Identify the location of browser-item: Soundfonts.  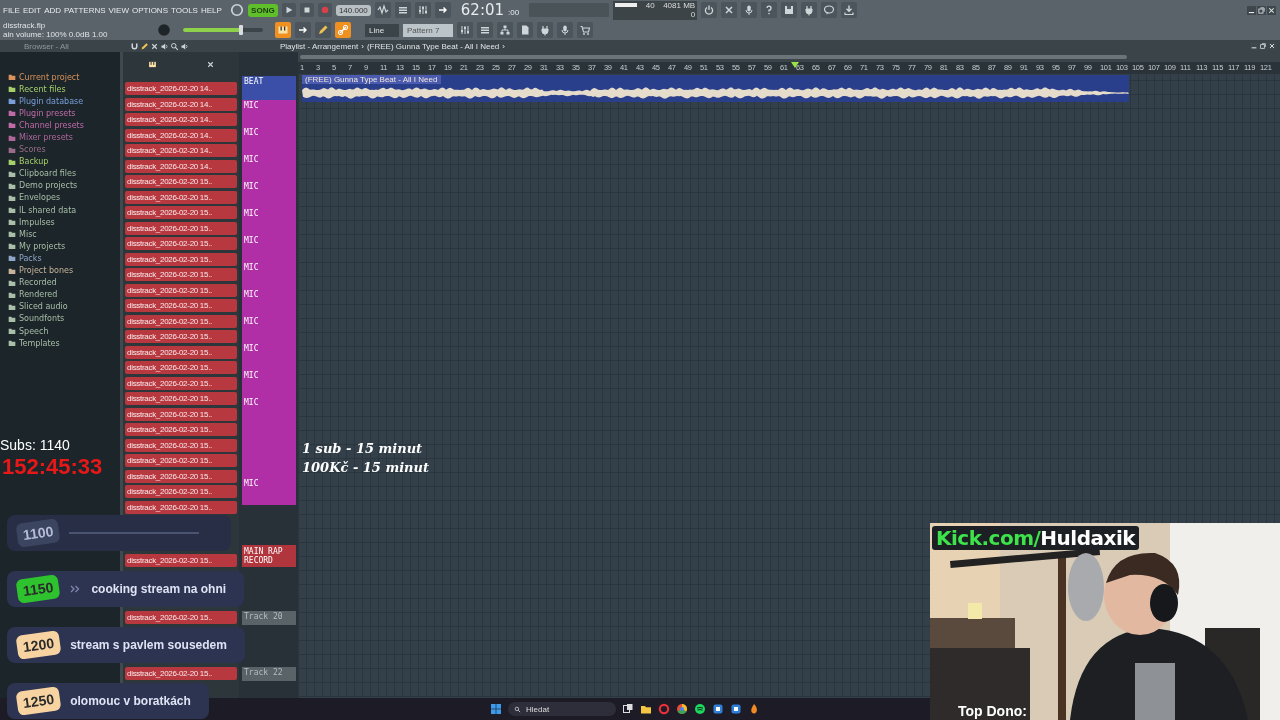
(64, 318).